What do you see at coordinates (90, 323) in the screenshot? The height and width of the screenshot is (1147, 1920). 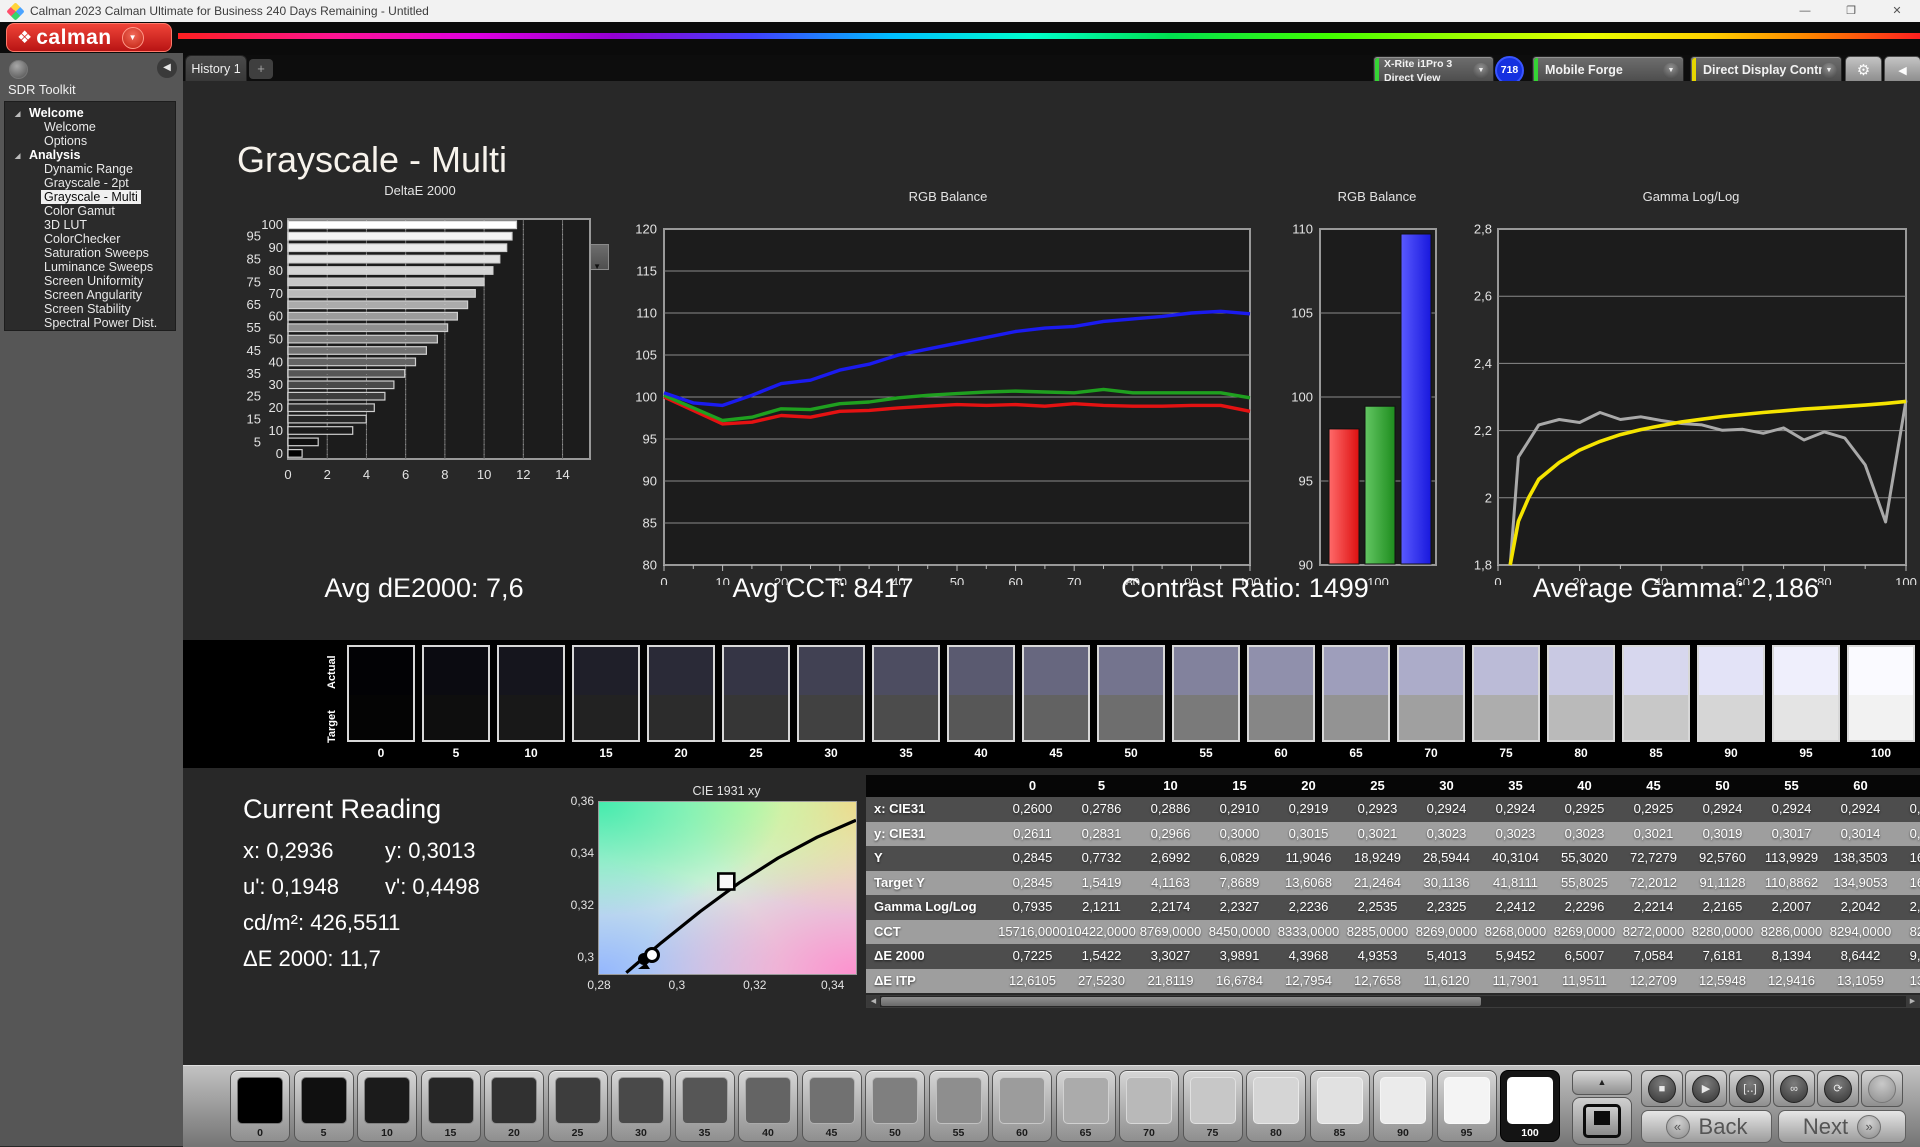 I see `sidebar-item-spectral-power-dist: Spectral Power Dist.` at bounding box center [90, 323].